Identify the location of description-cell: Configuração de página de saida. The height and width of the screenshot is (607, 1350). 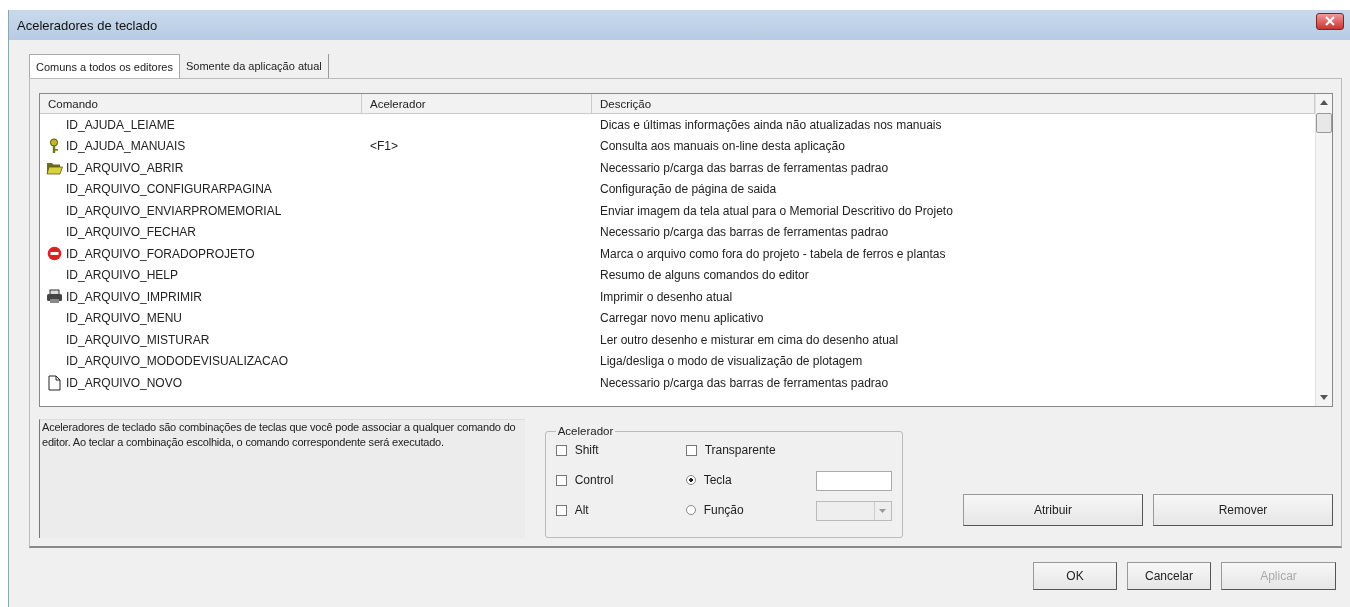
(688, 189).